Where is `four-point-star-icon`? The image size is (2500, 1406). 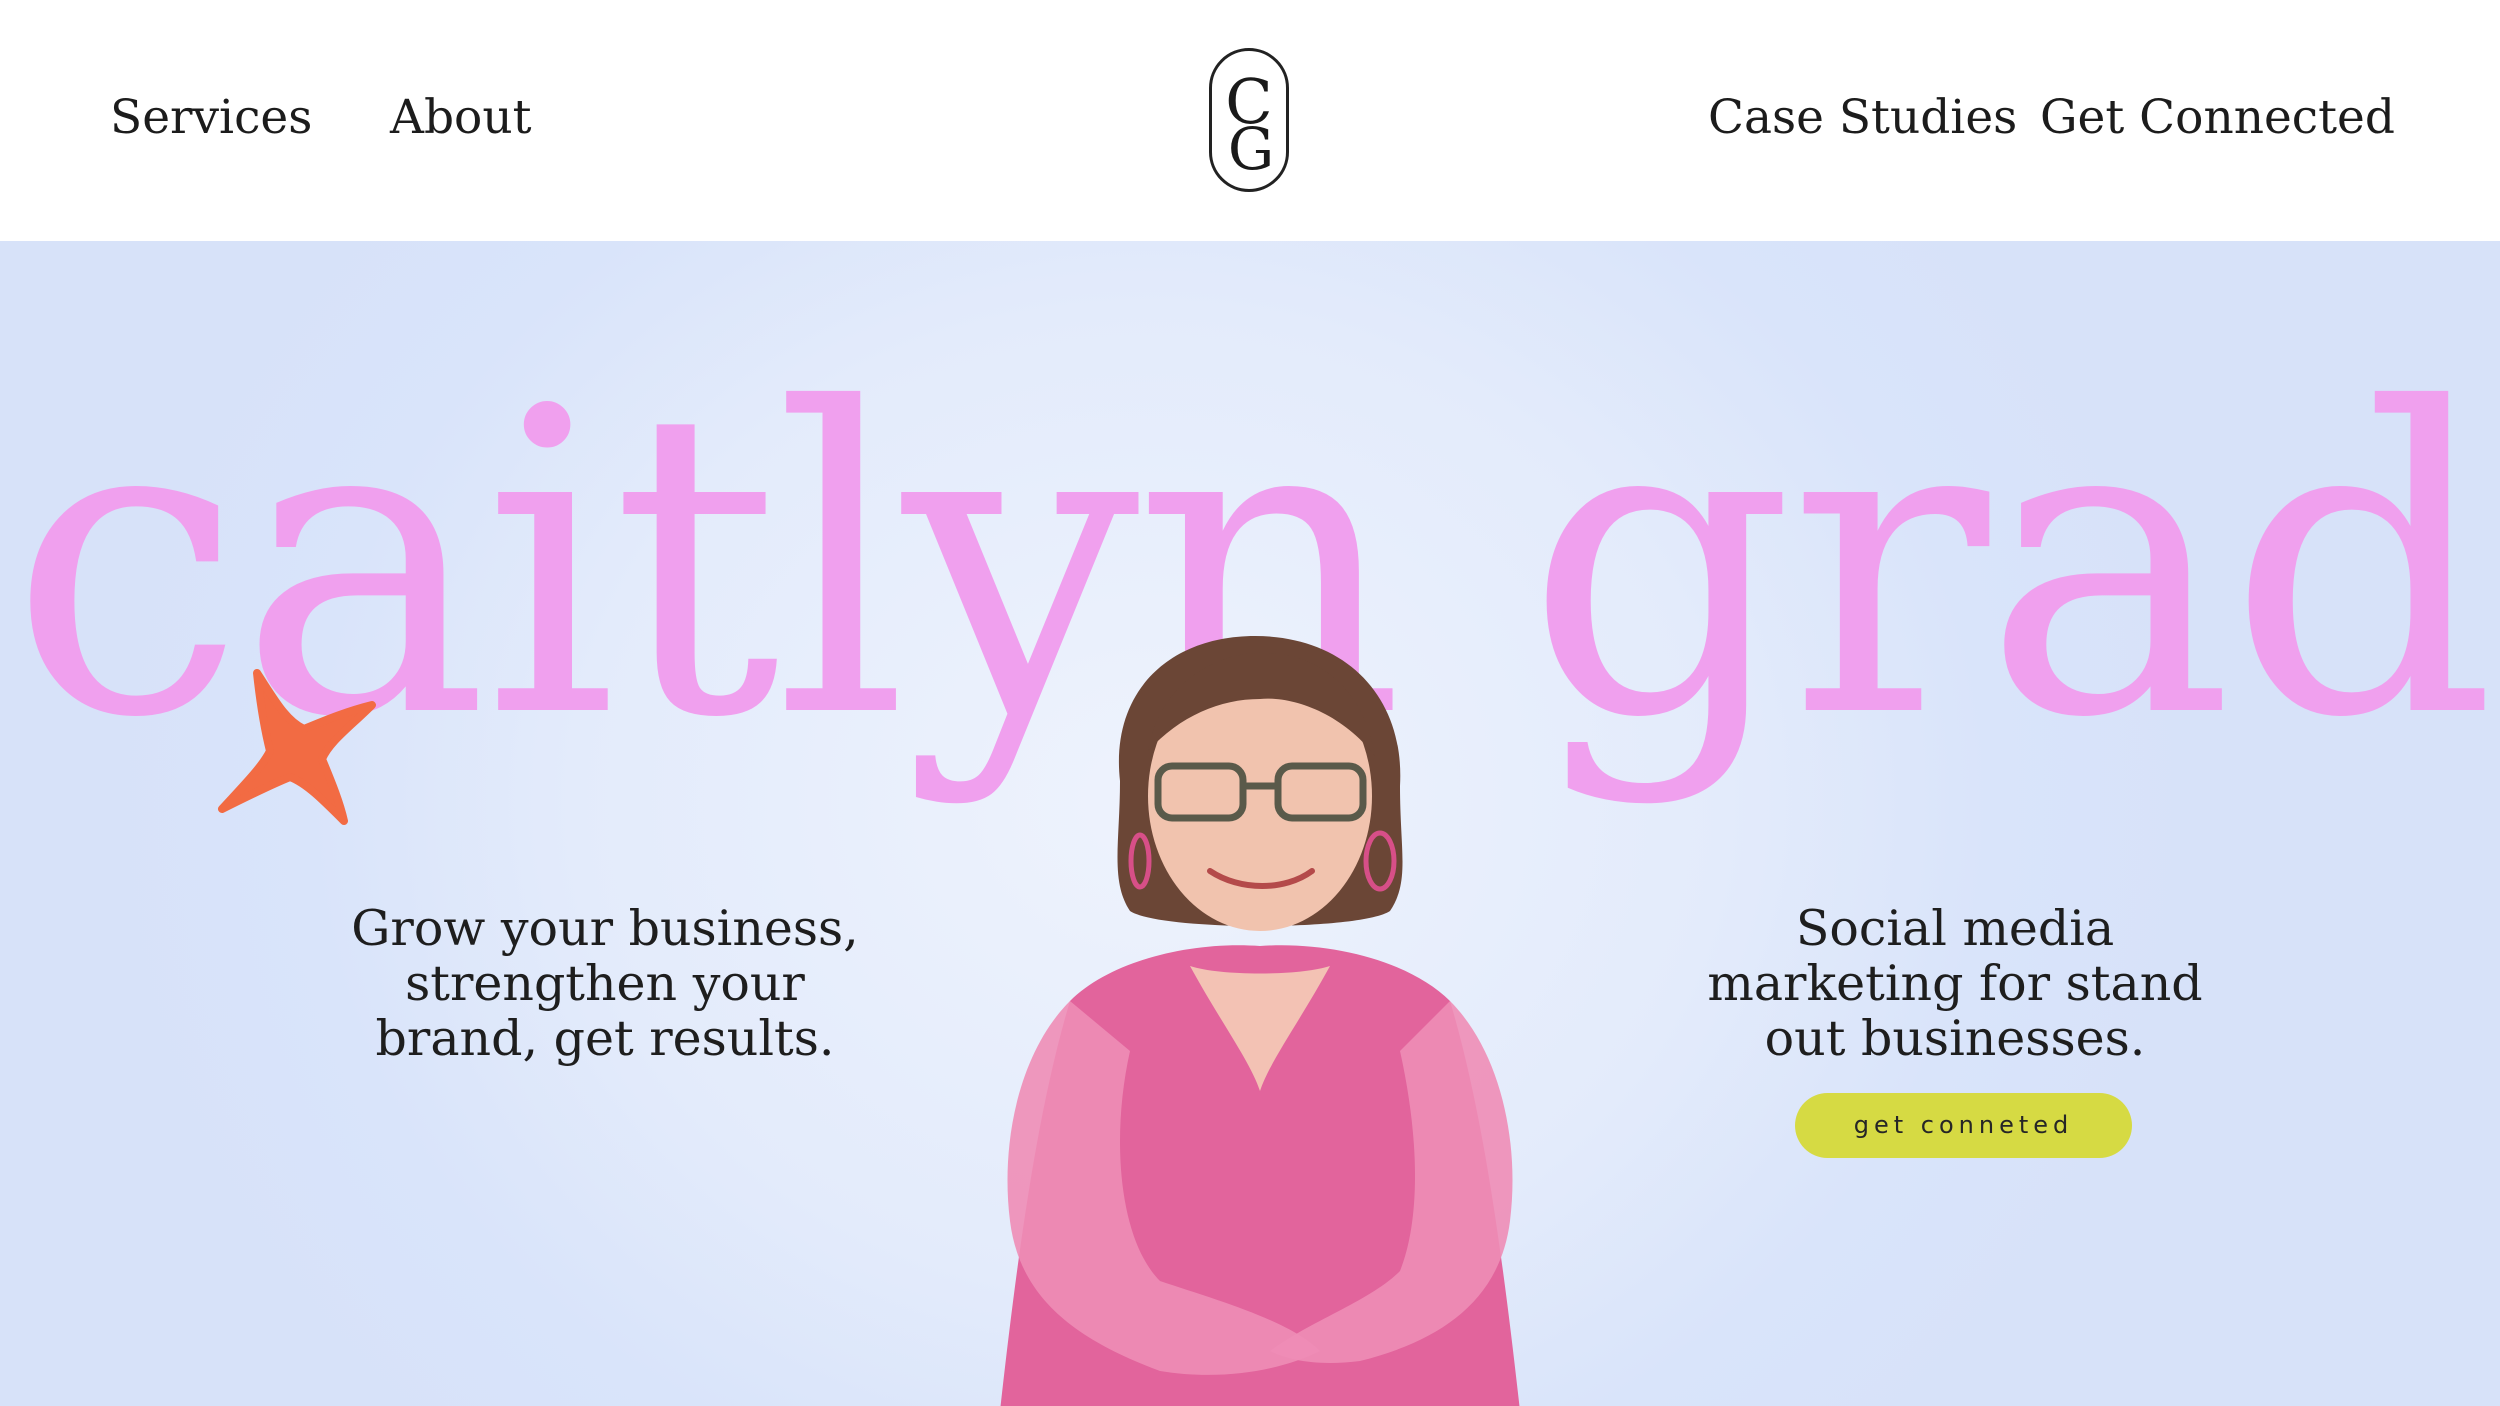
four-point-star-icon is located at coordinates (297, 747).